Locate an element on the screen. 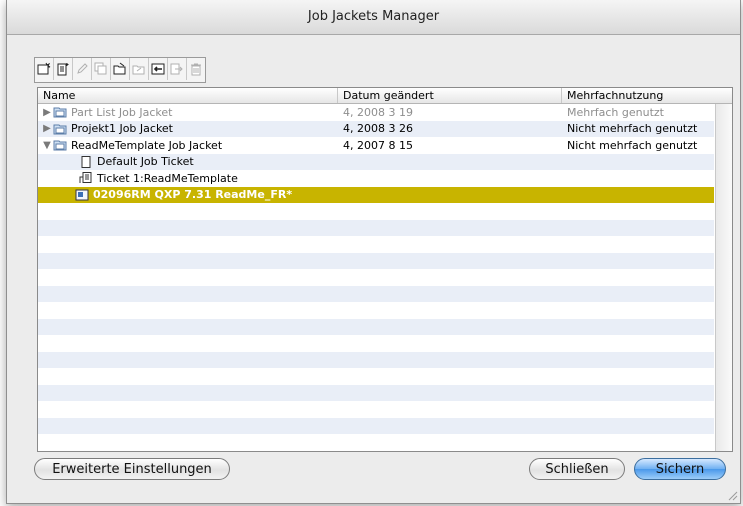  toolbar is located at coordinates (120, 70).